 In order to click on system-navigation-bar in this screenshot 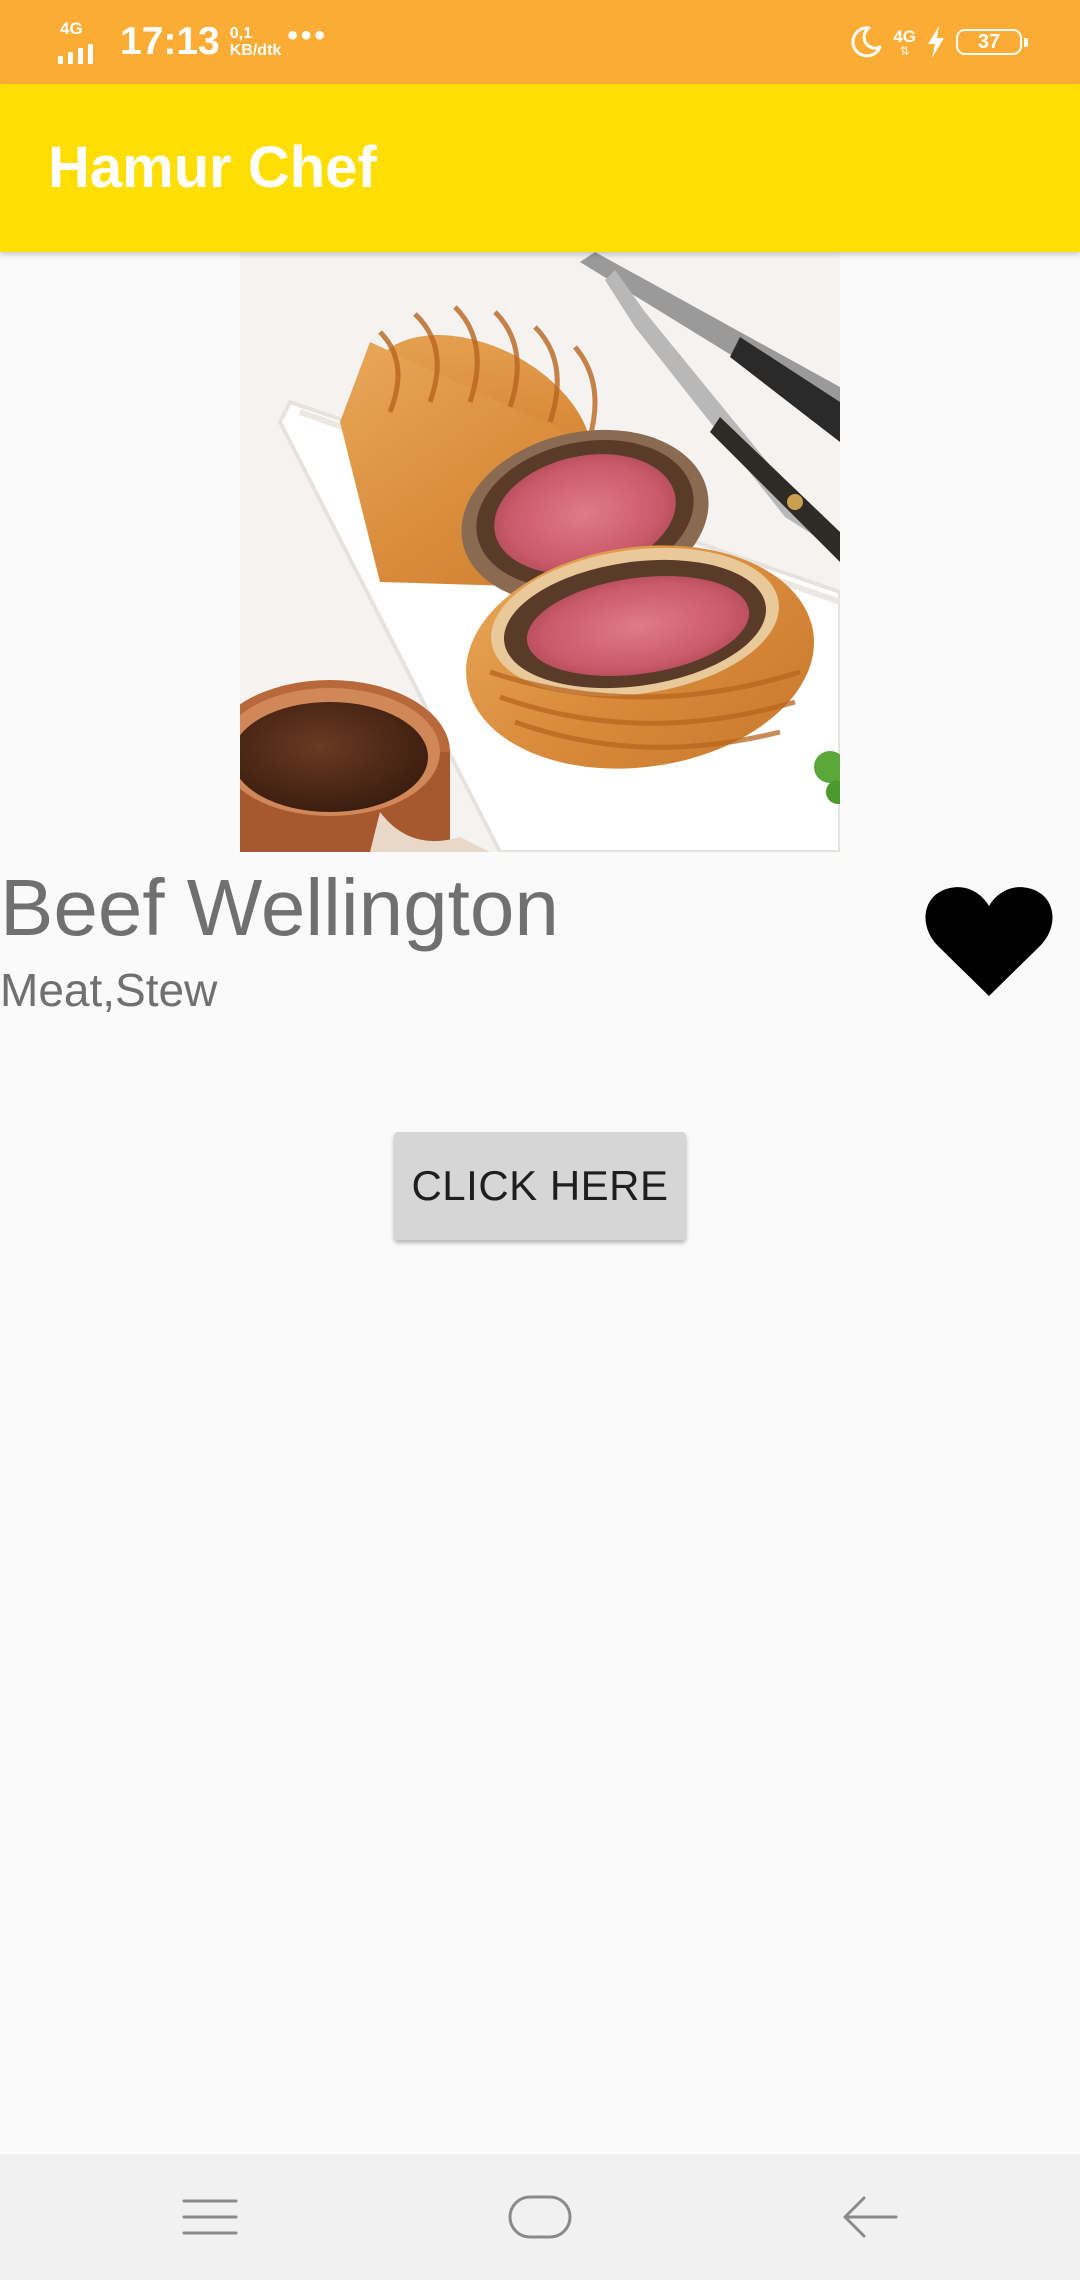, I will do `click(540, 2217)`.